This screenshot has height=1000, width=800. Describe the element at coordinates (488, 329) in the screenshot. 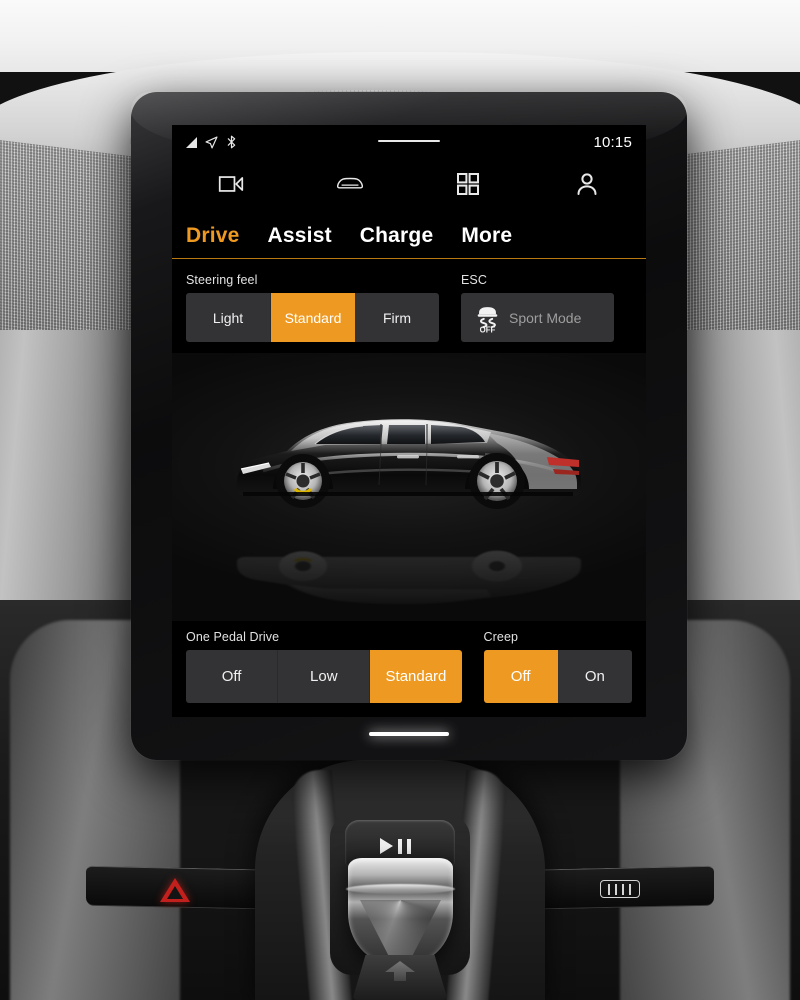

I see `svg-text: OFF` at that location.